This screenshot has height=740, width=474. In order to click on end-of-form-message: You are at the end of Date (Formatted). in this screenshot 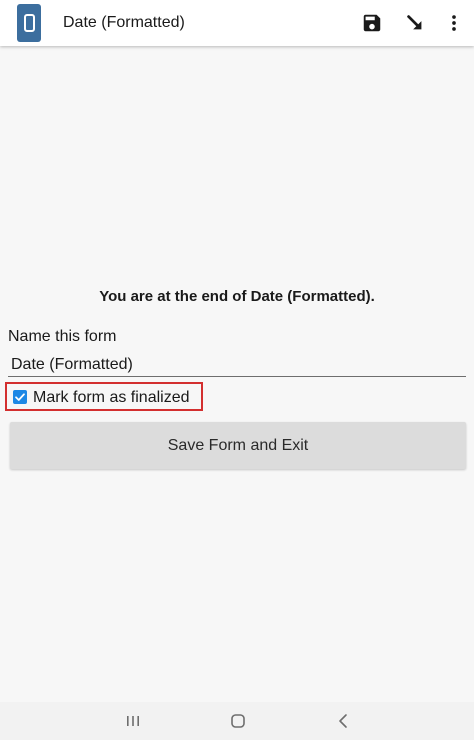, I will do `click(237, 296)`.